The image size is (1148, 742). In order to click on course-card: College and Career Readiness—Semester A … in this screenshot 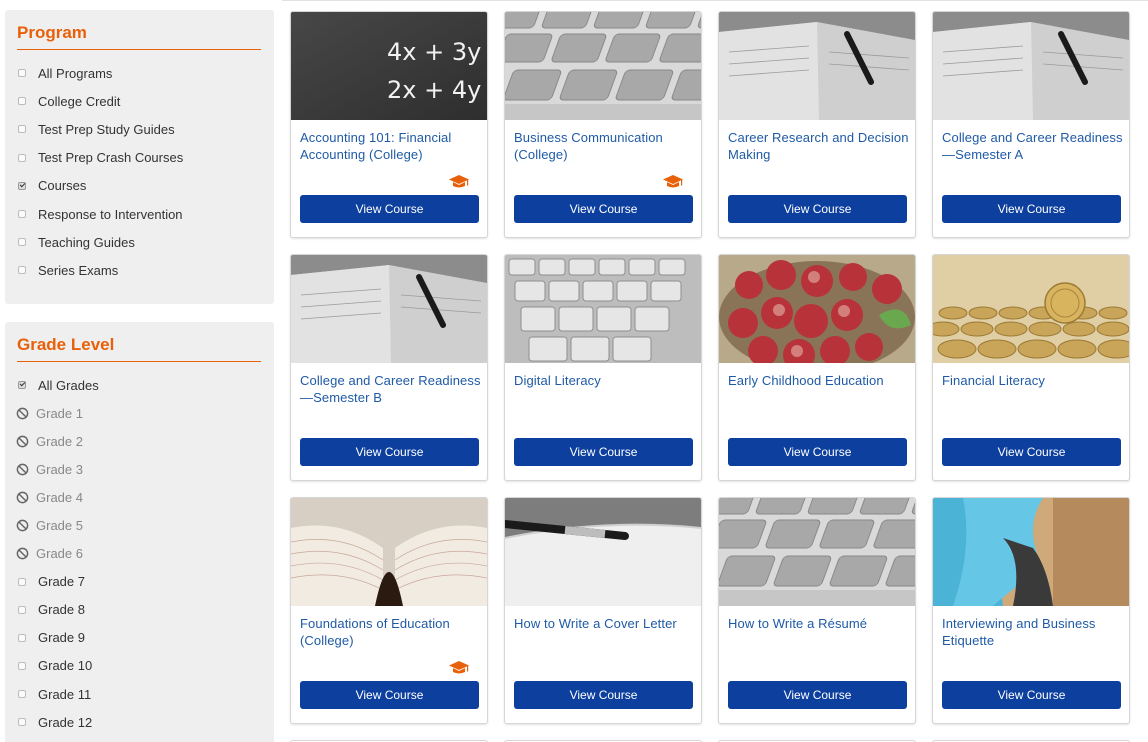, I will do `click(1031, 124)`.